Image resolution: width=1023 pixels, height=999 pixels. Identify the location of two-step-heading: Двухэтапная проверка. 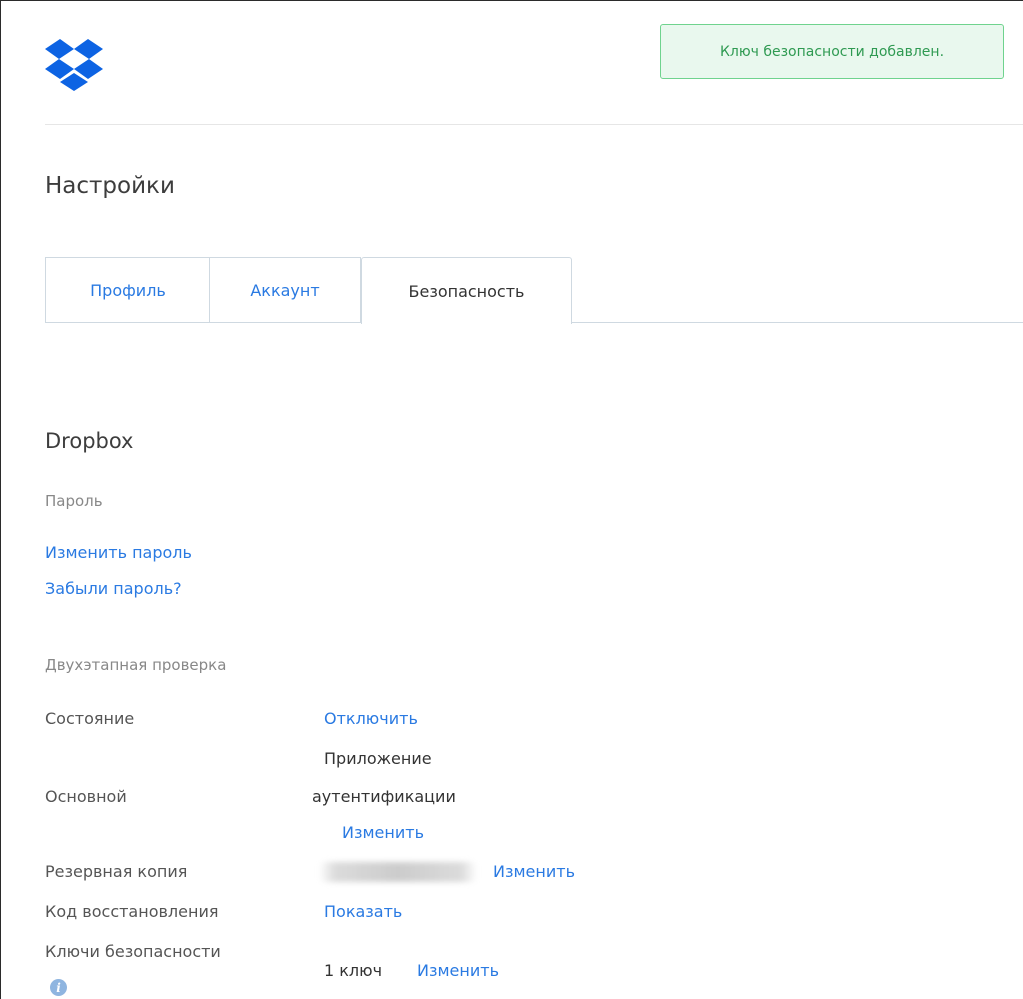
(136, 665).